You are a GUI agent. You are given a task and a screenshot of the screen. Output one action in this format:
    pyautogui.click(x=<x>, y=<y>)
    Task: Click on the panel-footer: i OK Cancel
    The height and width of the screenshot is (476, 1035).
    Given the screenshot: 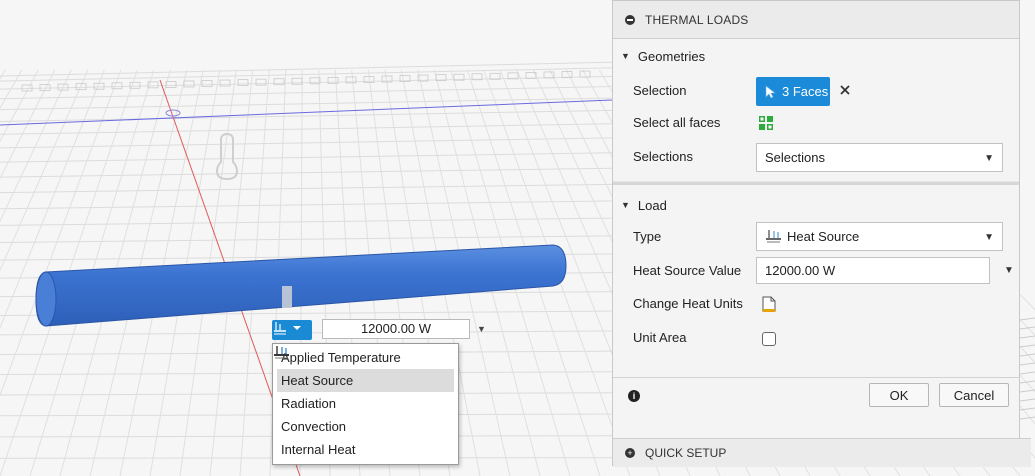 What is the action you would take?
    pyautogui.click(x=816, y=395)
    